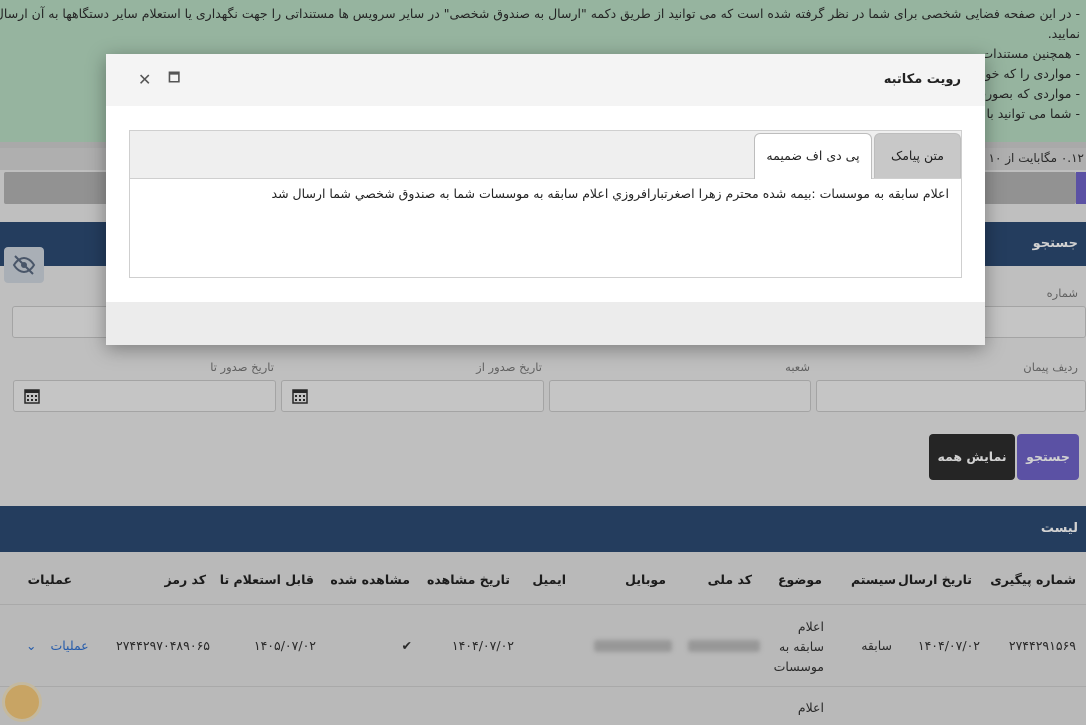  Describe the element at coordinates (174, 80) in the screenshot. I see `maximize-icon: 🗖` at that location.